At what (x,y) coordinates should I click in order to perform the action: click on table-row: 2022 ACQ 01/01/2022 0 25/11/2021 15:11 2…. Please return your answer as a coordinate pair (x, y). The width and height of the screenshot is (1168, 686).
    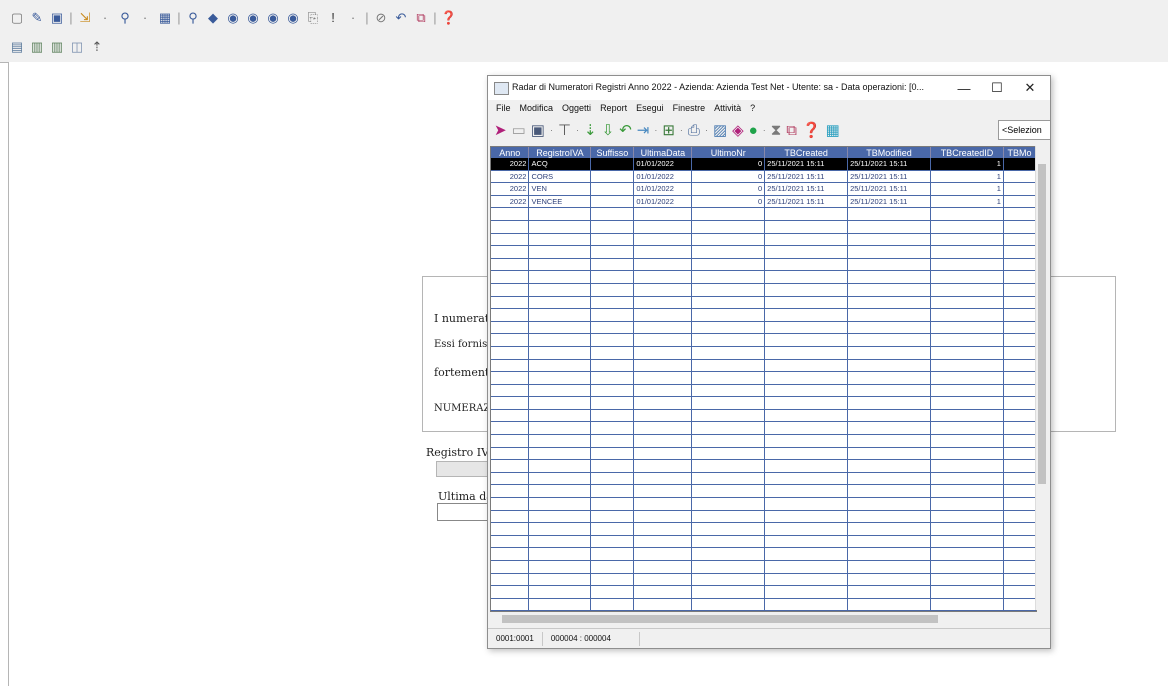
    Looking at the image, I should click on (763, 164).